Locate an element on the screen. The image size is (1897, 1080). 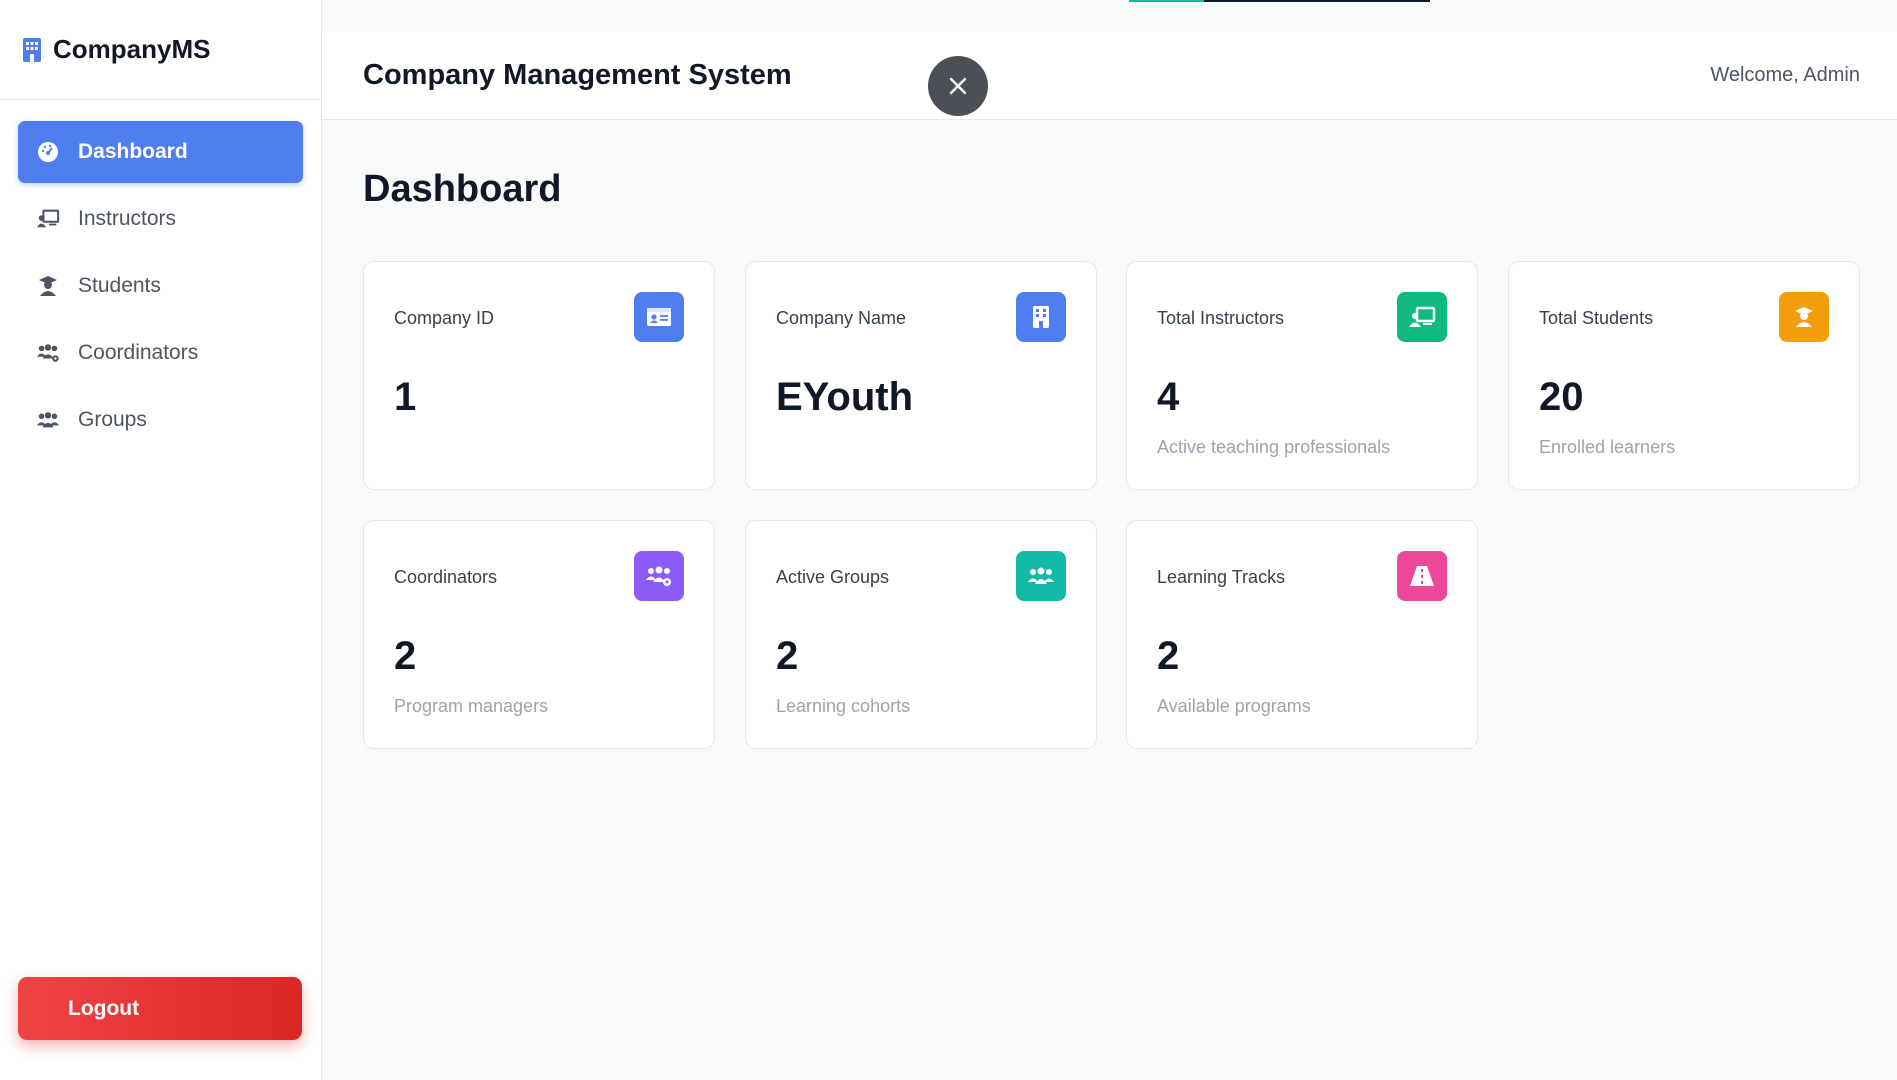
card-label: Total Students is located at coordinates (1596, 318).